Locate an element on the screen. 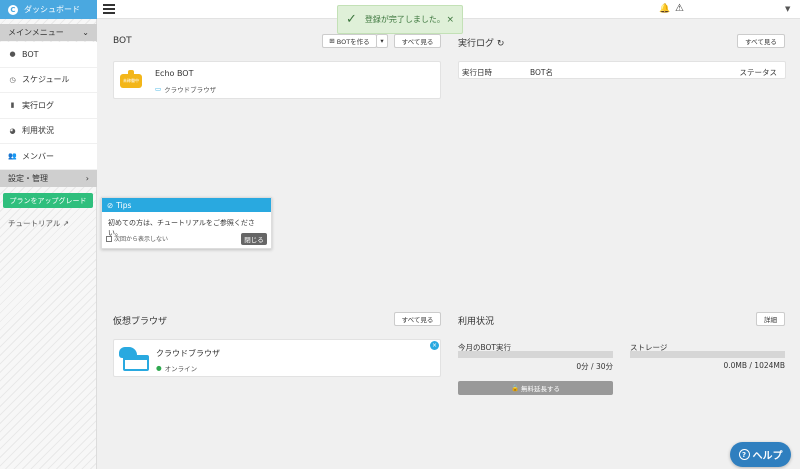  bot-section-title: BOT is located at coordinates (122, 41).